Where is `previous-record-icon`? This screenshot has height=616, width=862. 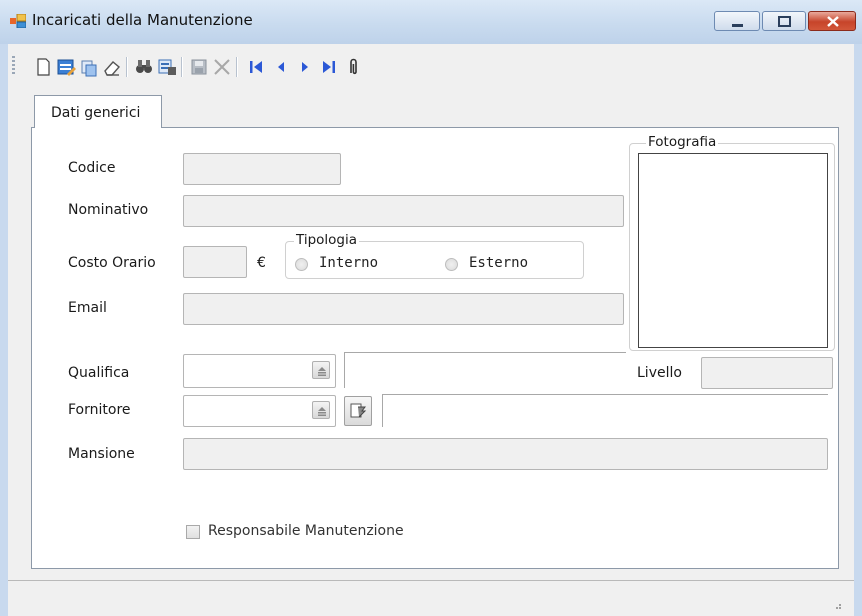
previous-record-icon is located at coordinates (281, 67).